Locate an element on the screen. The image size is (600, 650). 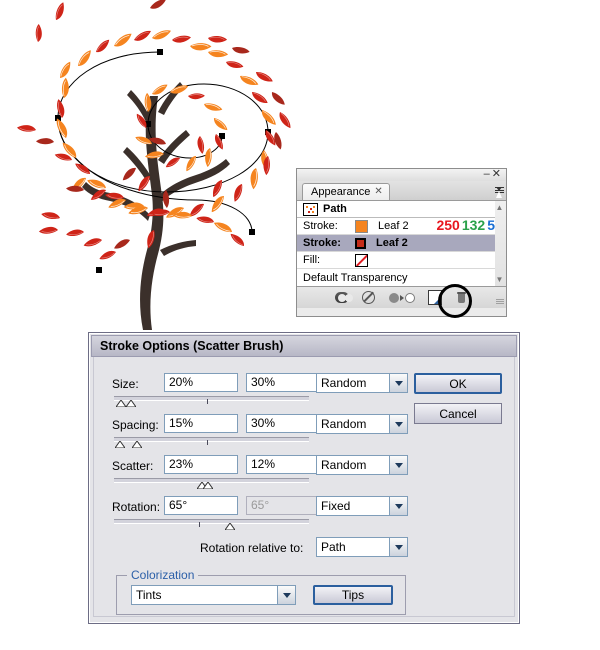
trash-icon is located at coordinates (461, 297).